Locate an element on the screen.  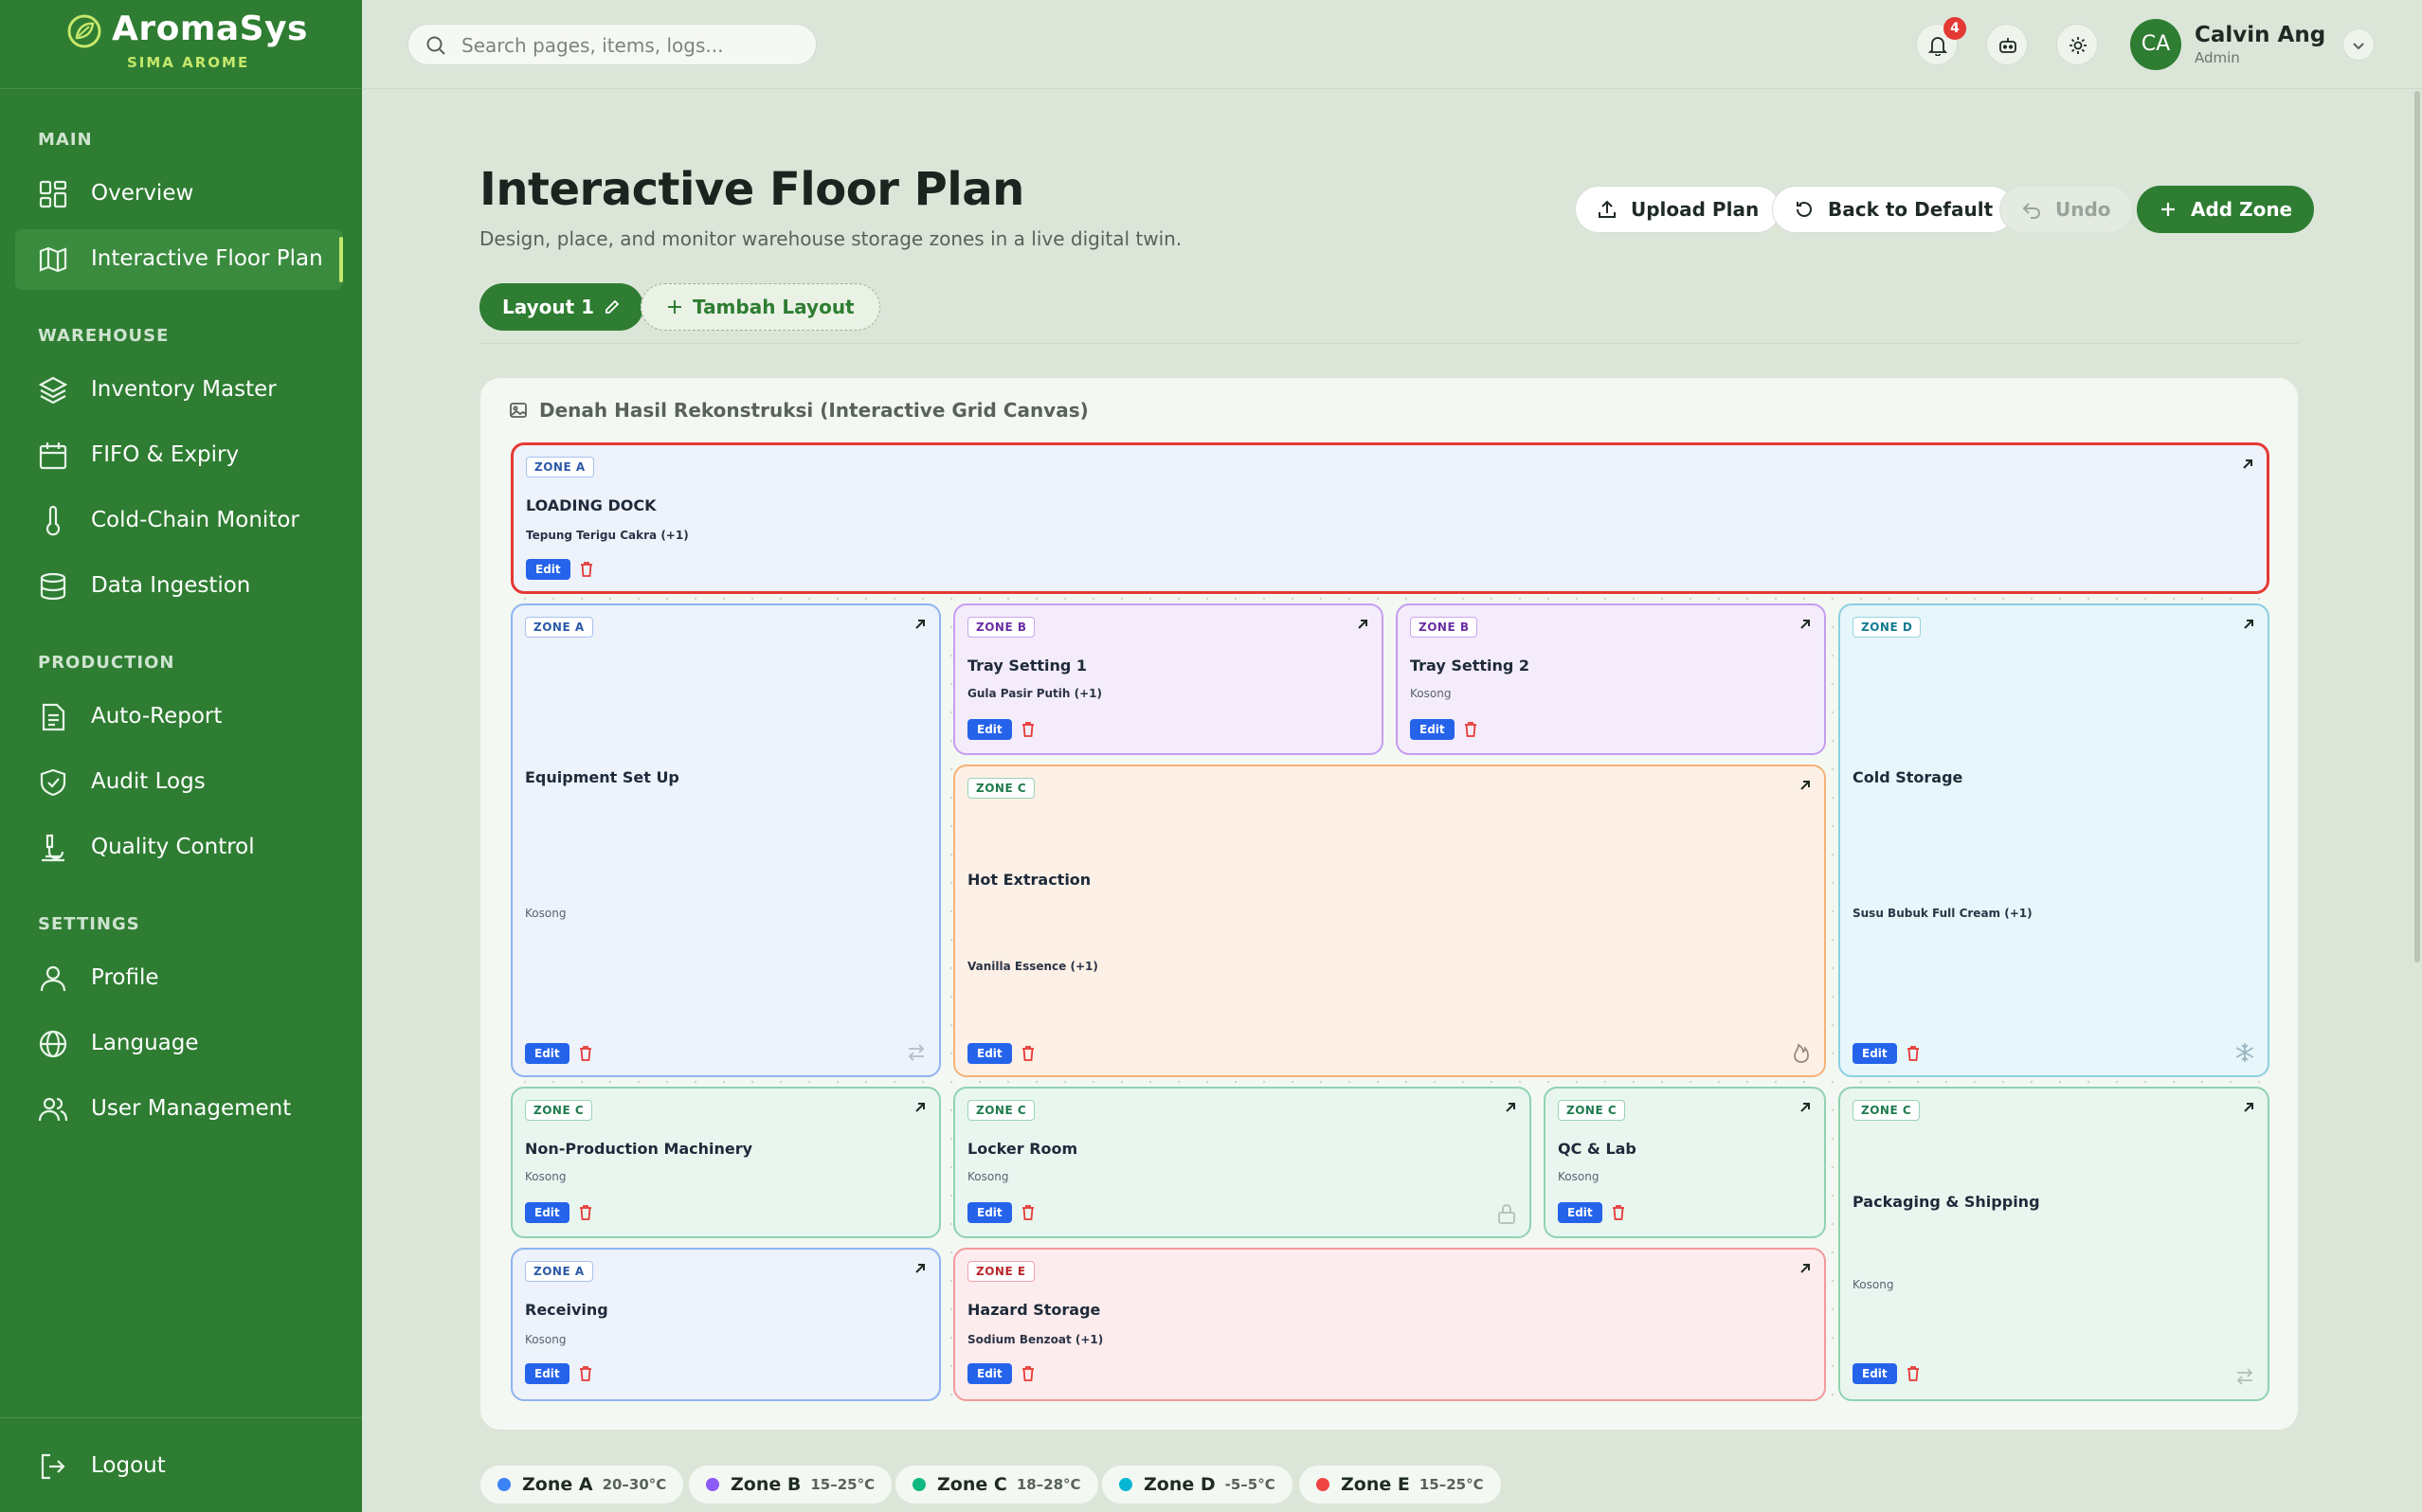
sidebar-item-label: Auto-Report is located at coordinates (157, 716).